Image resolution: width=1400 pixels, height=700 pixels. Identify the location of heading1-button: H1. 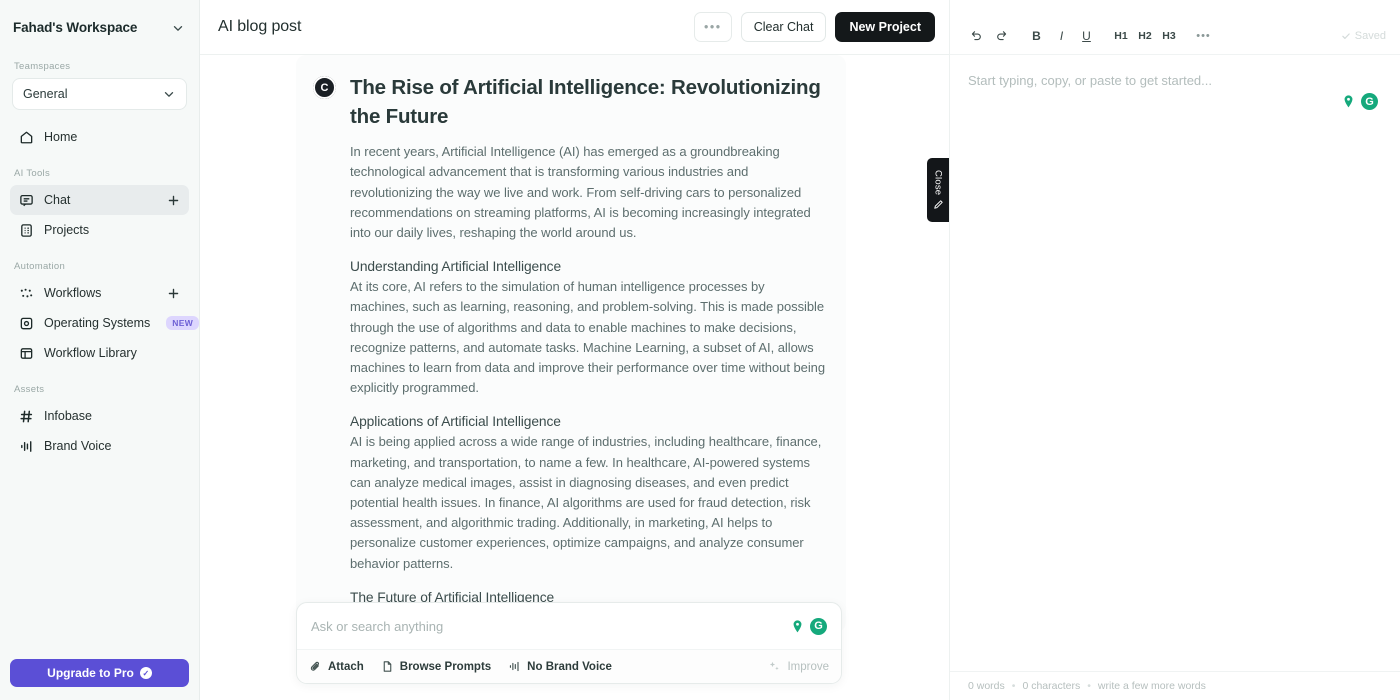
(1121, 35).